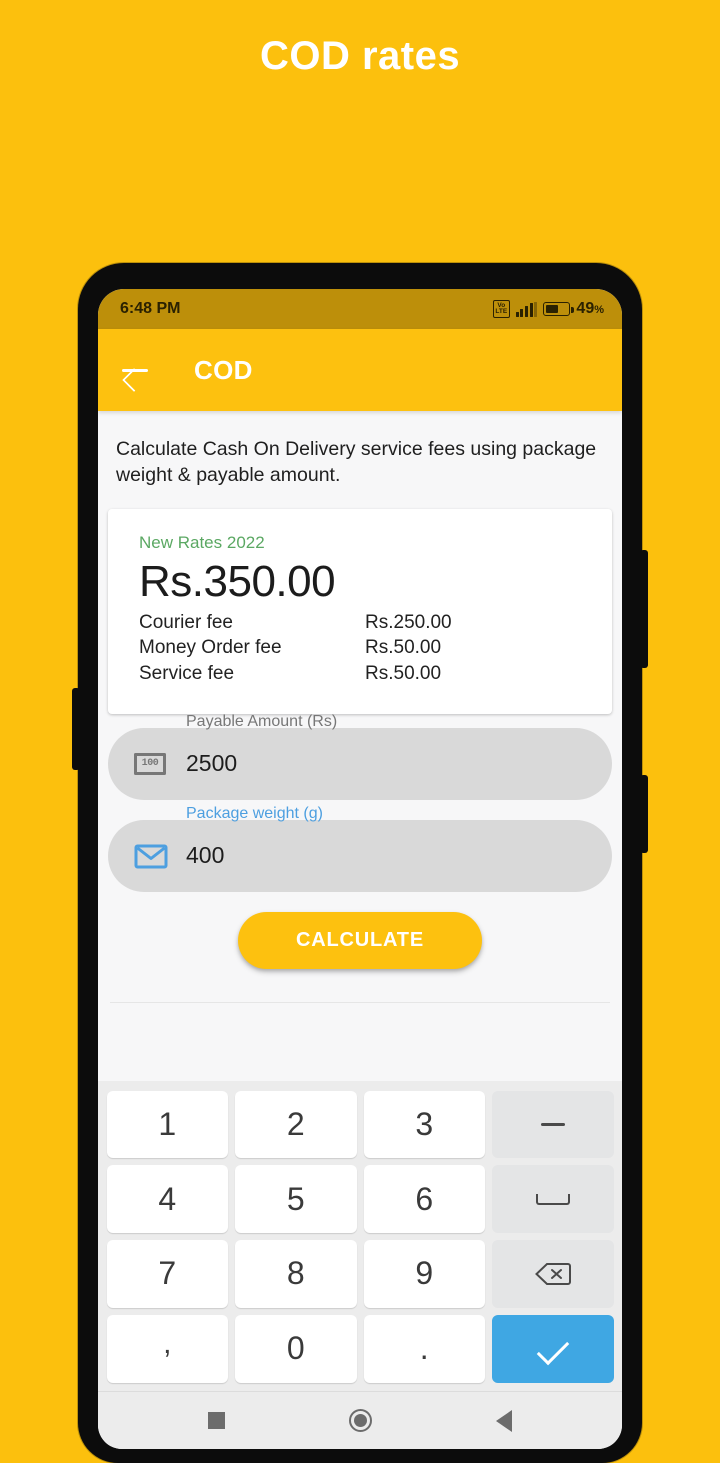 Image resolution: width=720 pixels, height=1463 pixels. Describe the element at coordinates (504, 1420) in the screenshot. I see `triangle-back-icon` at that location.